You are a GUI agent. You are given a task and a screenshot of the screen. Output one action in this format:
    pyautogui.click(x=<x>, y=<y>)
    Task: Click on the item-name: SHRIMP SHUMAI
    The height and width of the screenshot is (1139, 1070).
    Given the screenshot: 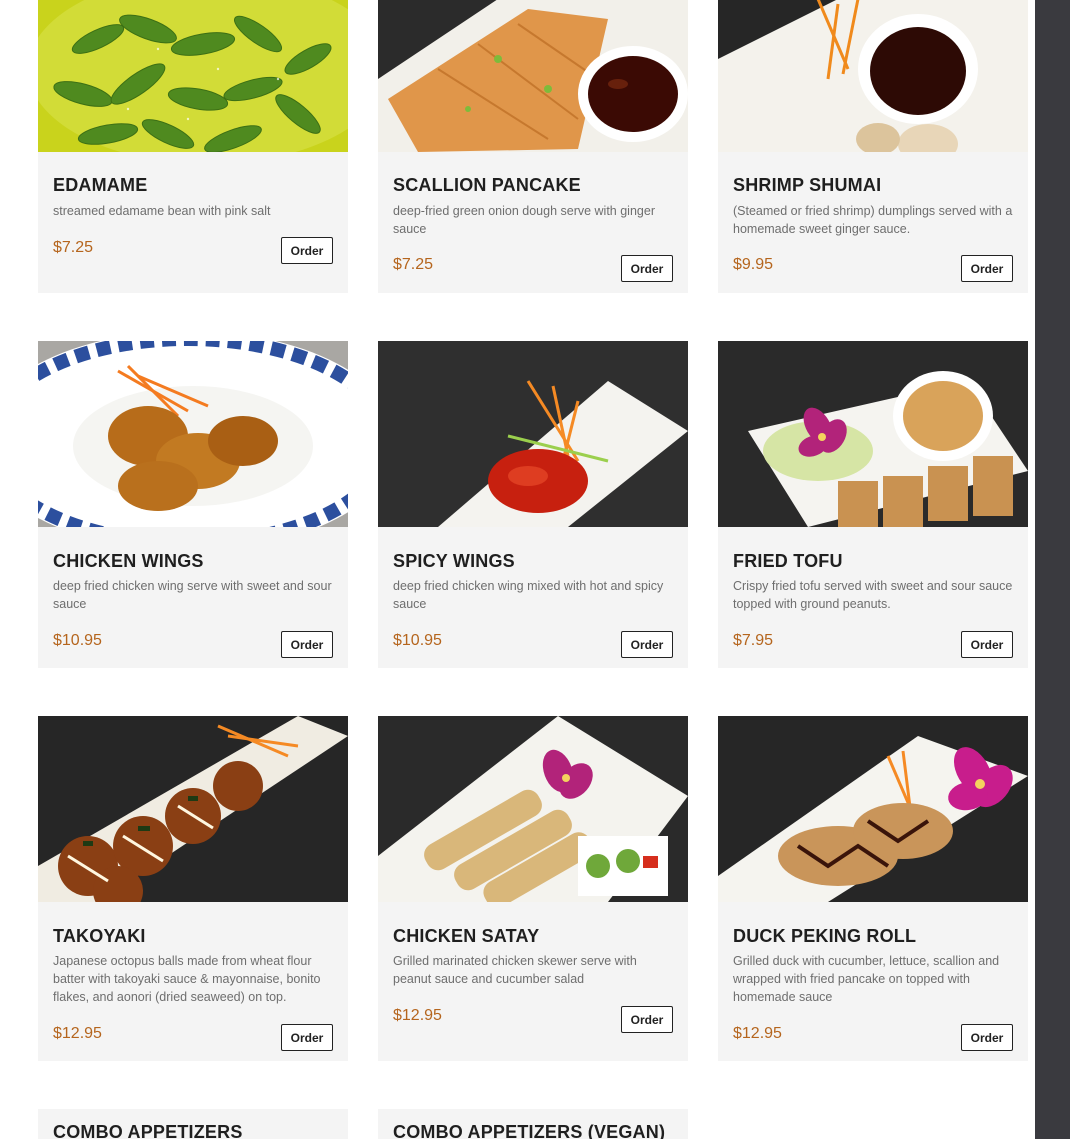 What is the action you would take?
    pyautogui.click(x=807, y=185)
    